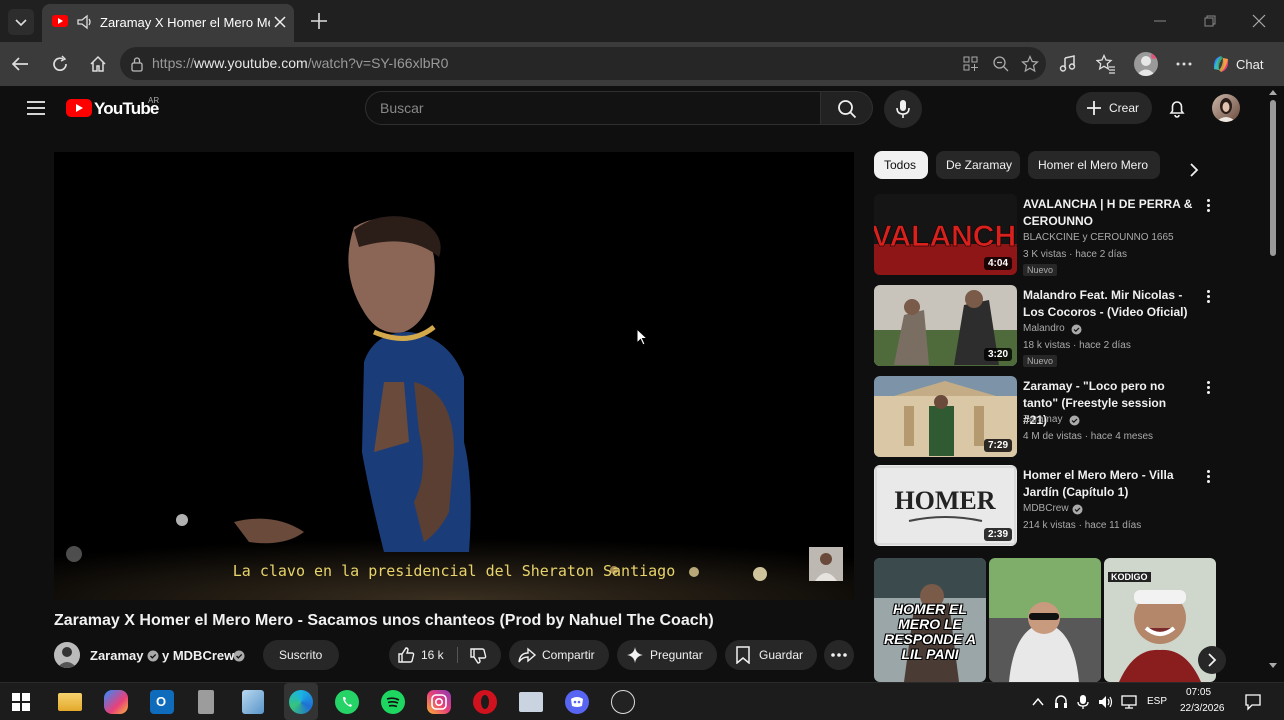 This screenshot has width=1284, height=720. Describe the element at coordinates (930, 631) in the screenshot. I see `short-caption: HOMER EL MERO LE RESPONDE A LIL PANI` at that location.